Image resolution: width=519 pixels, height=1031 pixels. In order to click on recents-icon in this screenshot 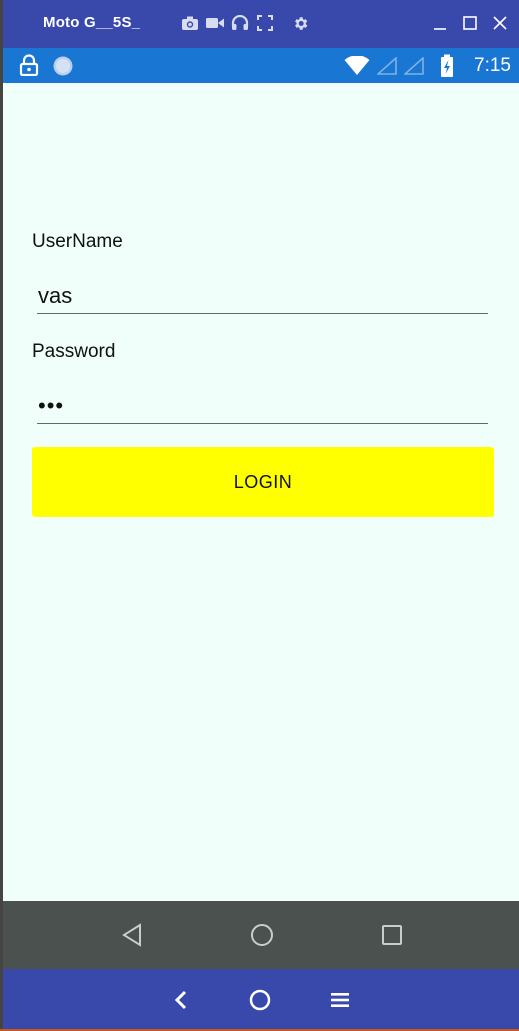, I will do `click(392, 935)`.